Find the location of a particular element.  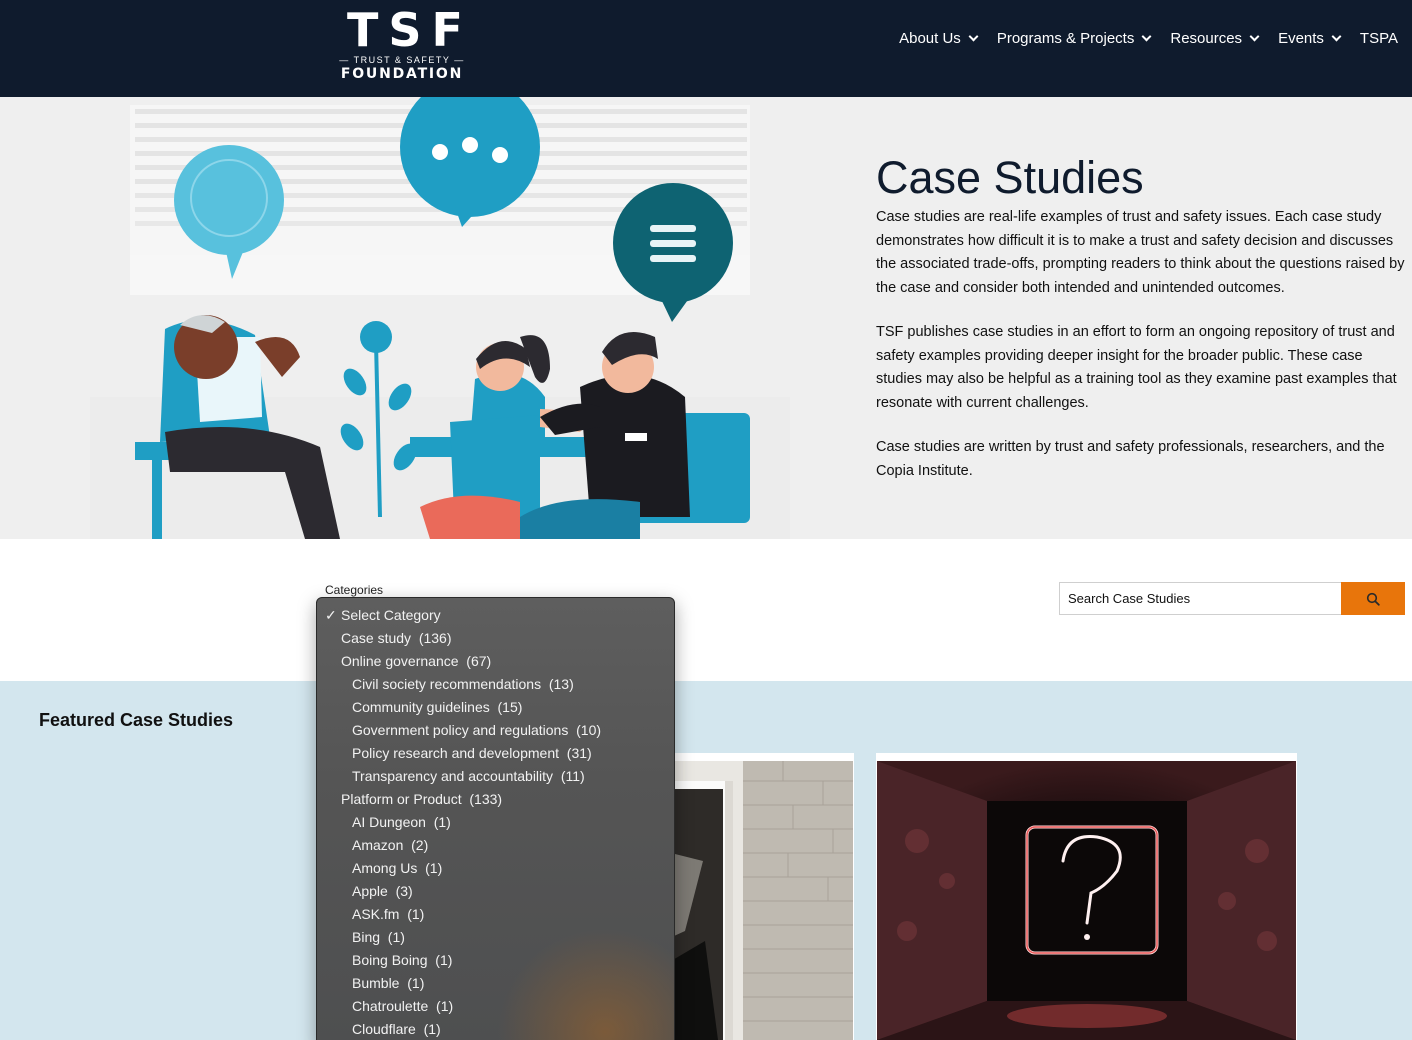

category-option-government-policy: Government policy and regulations (10) is located at coordinates (495, 730).